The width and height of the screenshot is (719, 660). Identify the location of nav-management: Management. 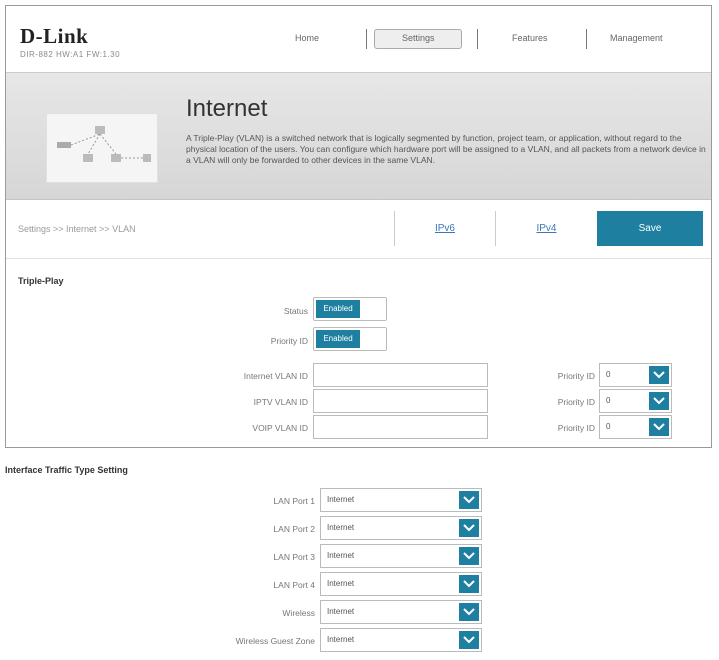
(636, 38).